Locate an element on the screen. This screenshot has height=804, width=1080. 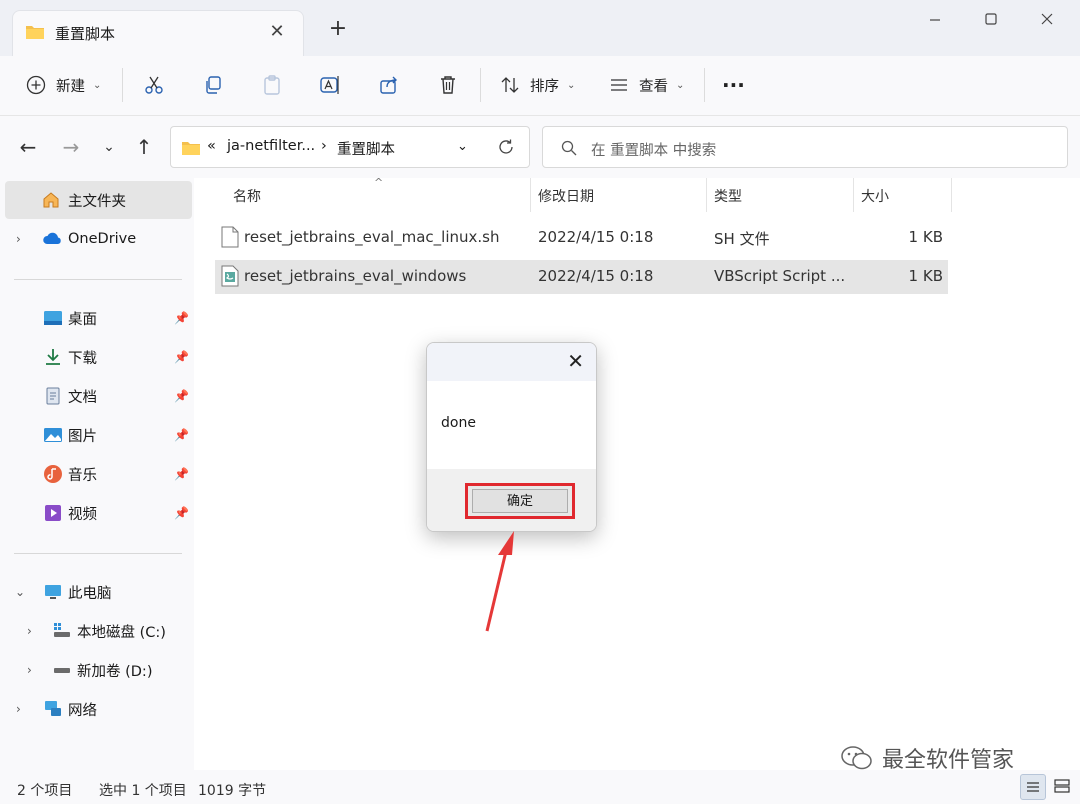
paste-button is located at coordinates (272, 85).